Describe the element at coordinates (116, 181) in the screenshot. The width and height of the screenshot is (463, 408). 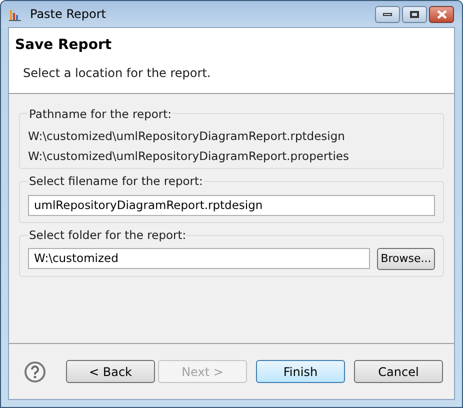
I see `group-label: Select filename for the report:` at that location.